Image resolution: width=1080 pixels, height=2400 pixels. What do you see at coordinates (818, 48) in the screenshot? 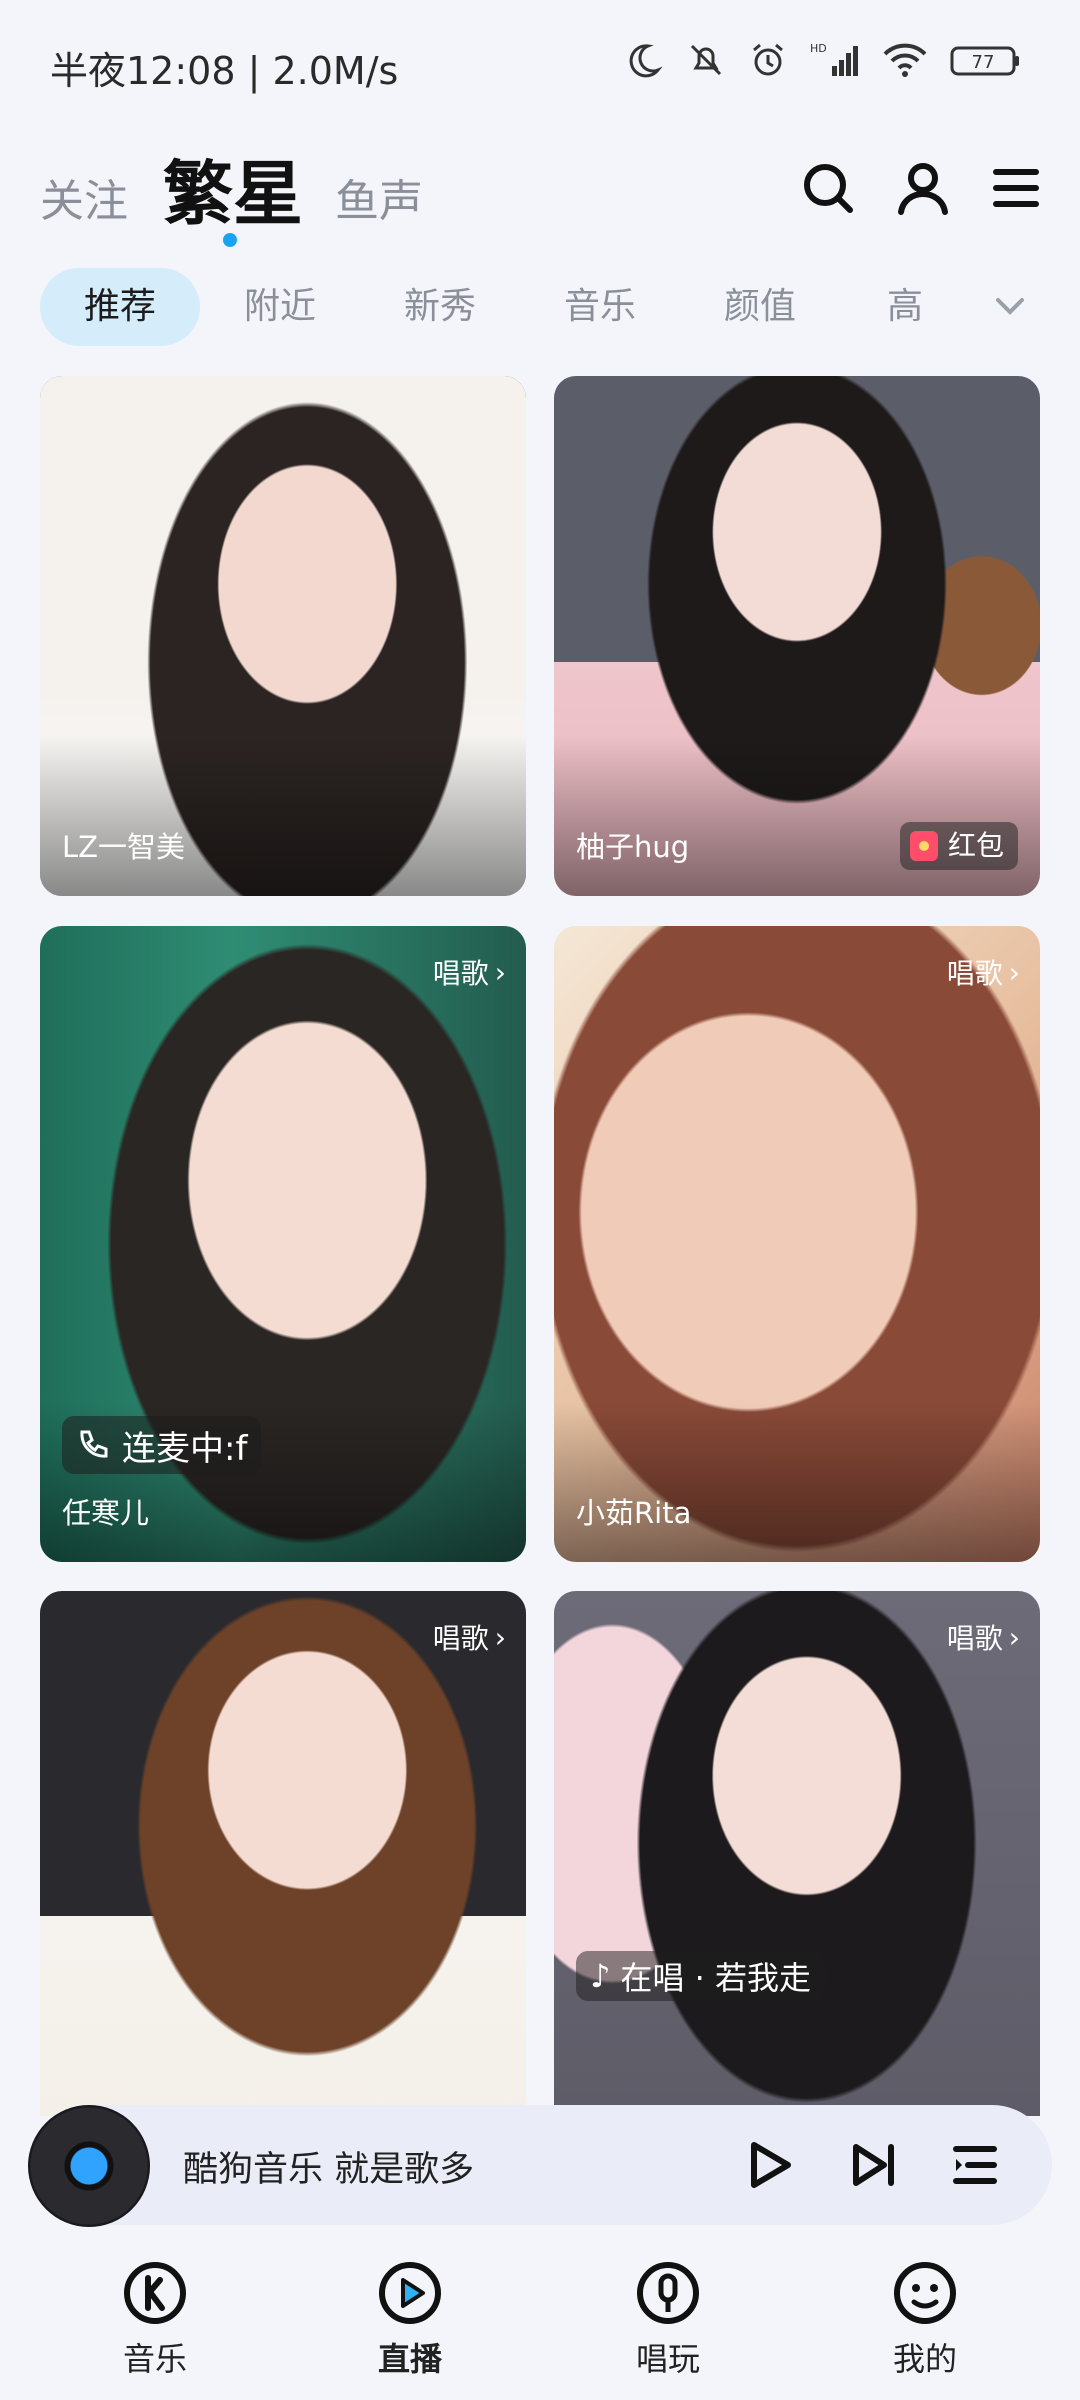
I see `svg-text: HD` at bounding box center [818, 48].